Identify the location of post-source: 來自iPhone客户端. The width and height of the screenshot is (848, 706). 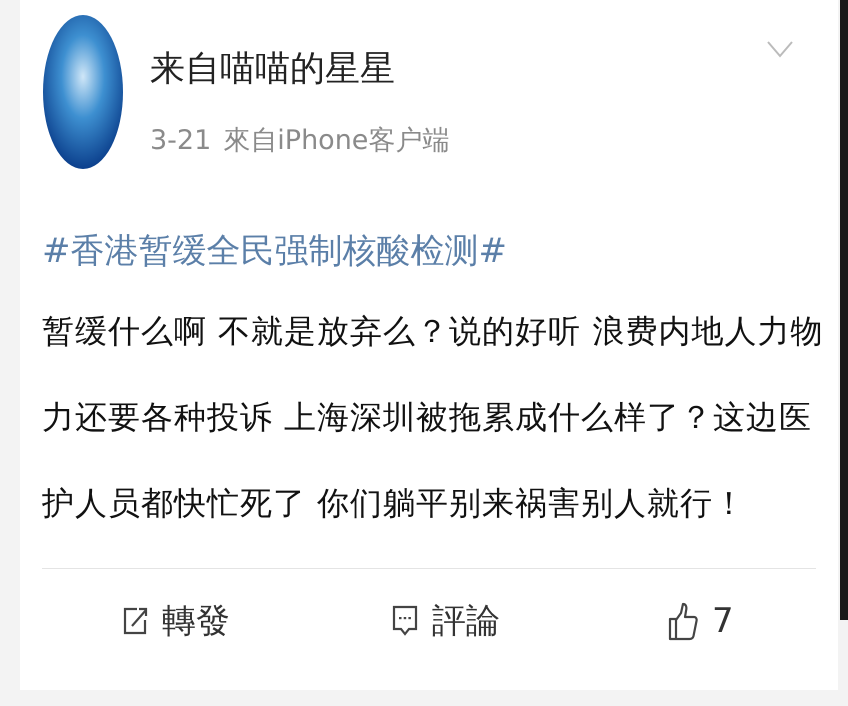
(336, 140).